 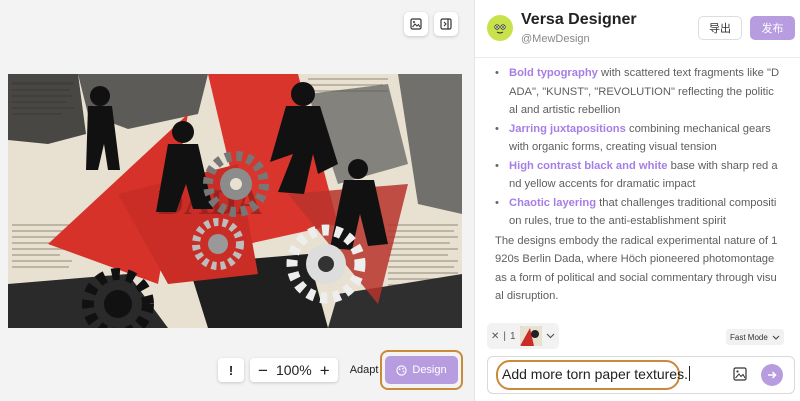 What do you see at coordinates (231, 370) in the screenshot?
I see `alert-button: !` at bounding box center [231, 370].